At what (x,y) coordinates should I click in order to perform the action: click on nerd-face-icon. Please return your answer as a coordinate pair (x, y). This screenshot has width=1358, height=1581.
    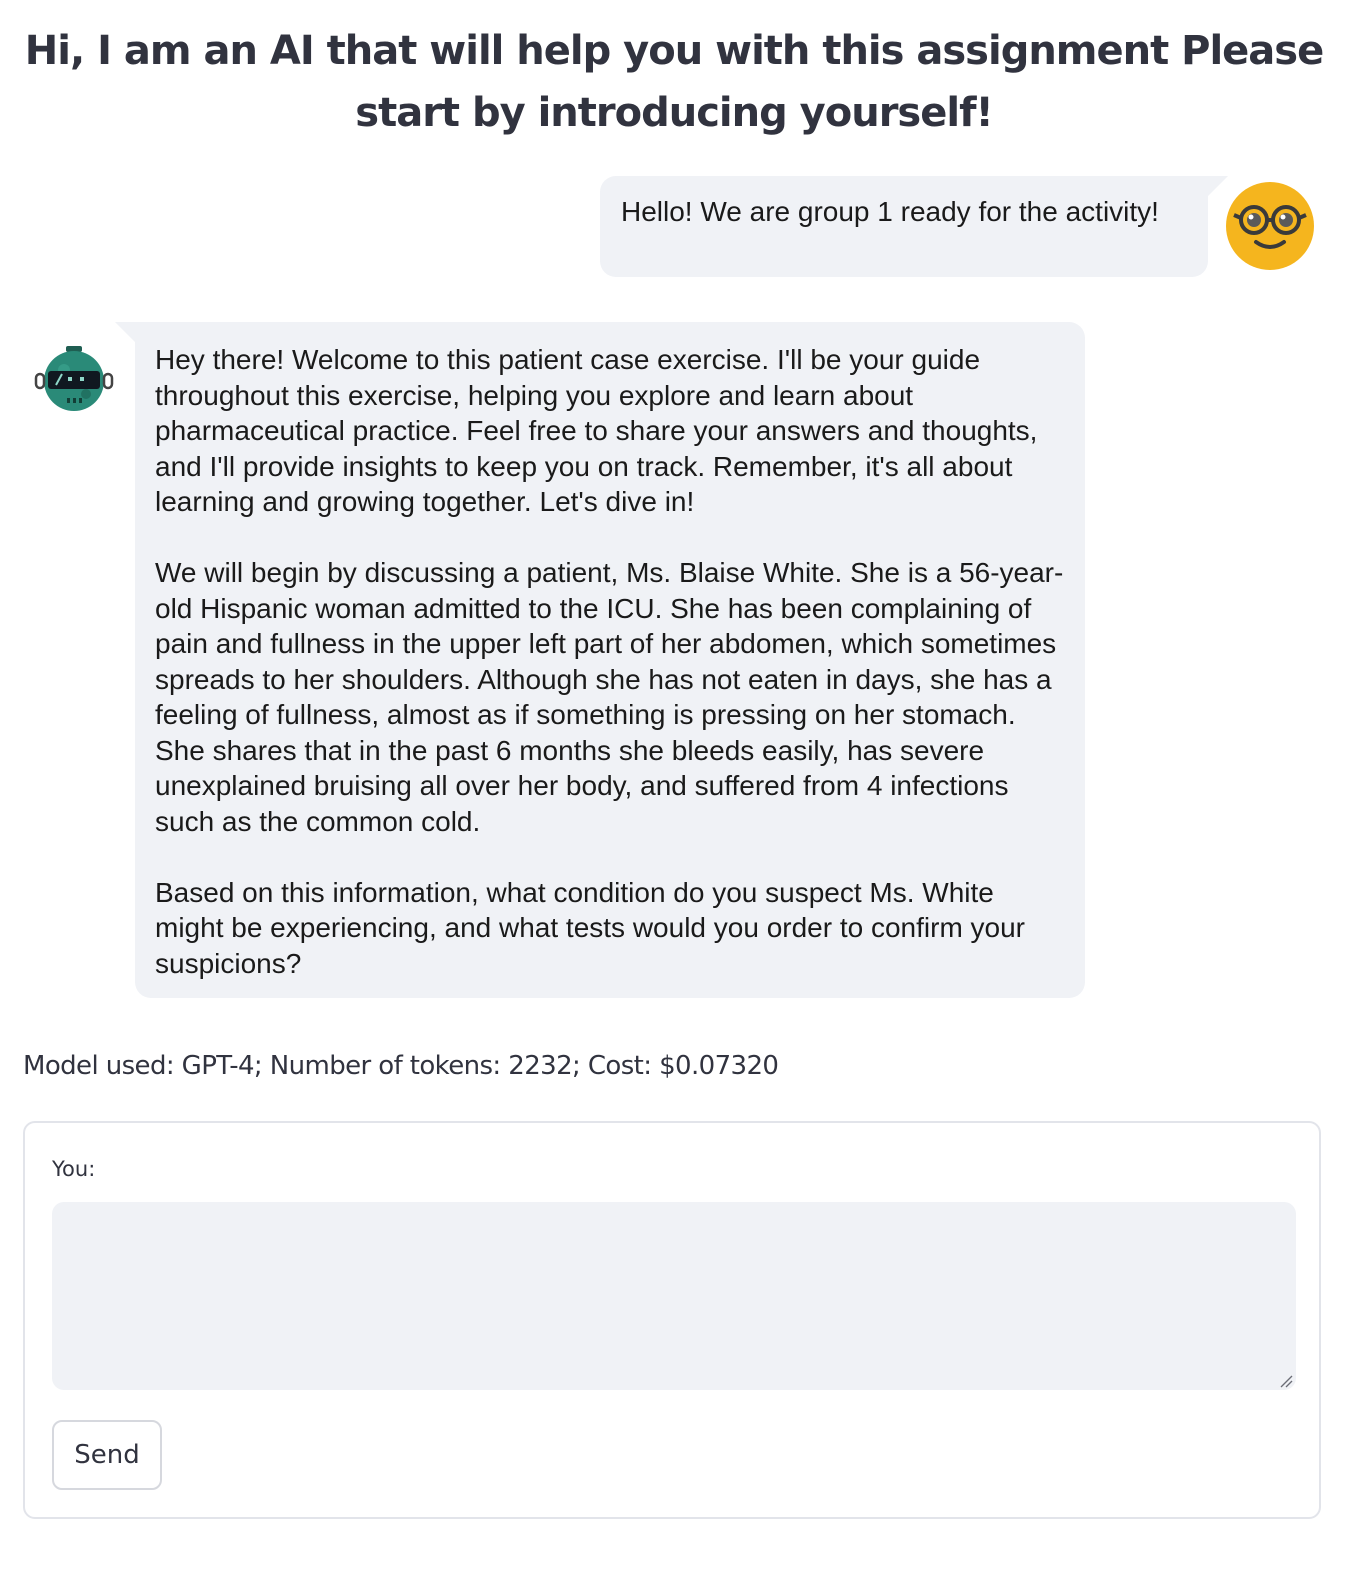
    Looking at the image, I should click on (1270, 226).